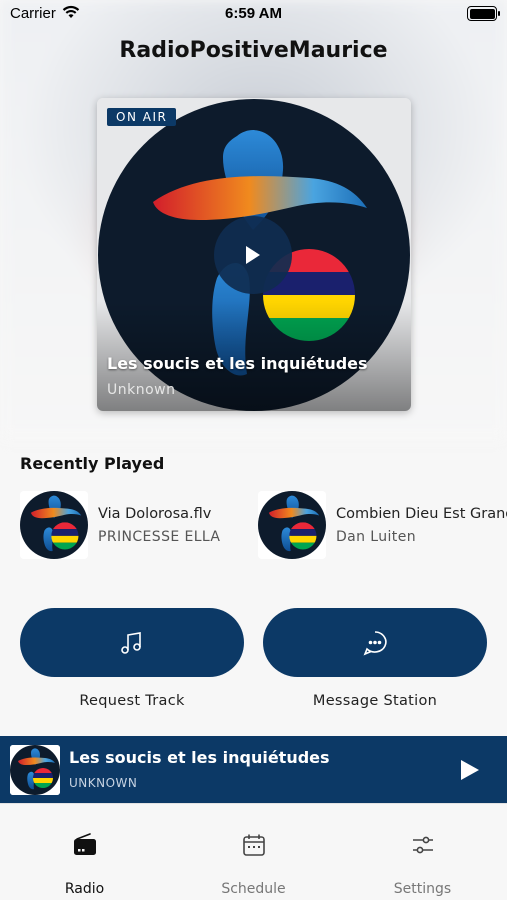 This screenshot has width=507, height=900. I want to click on radio-icon, so click(85, 844).